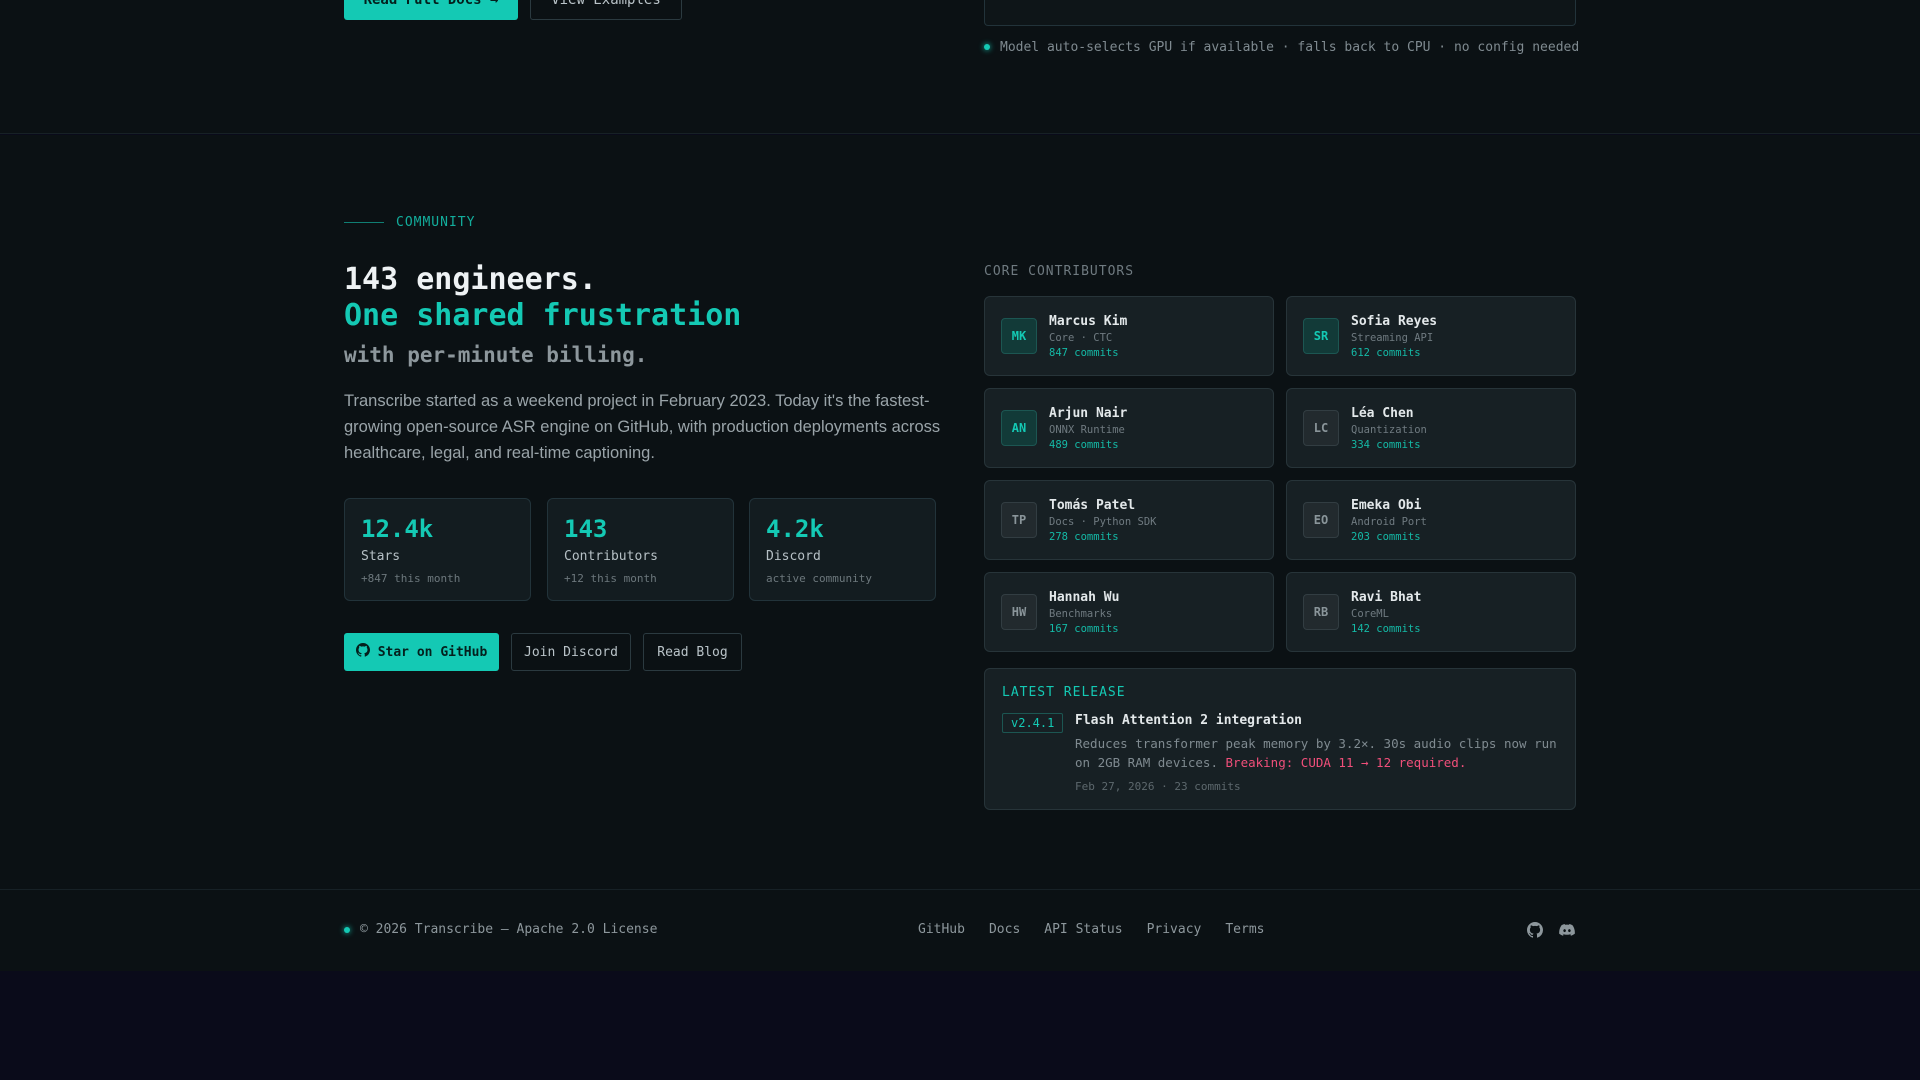 The image size is (1920, 1080). Describe the element at coordinates (509, 929) in the screenshot. I see `copyright-text: © 2026 Transcribe — Apache 2.0 License` at that location.